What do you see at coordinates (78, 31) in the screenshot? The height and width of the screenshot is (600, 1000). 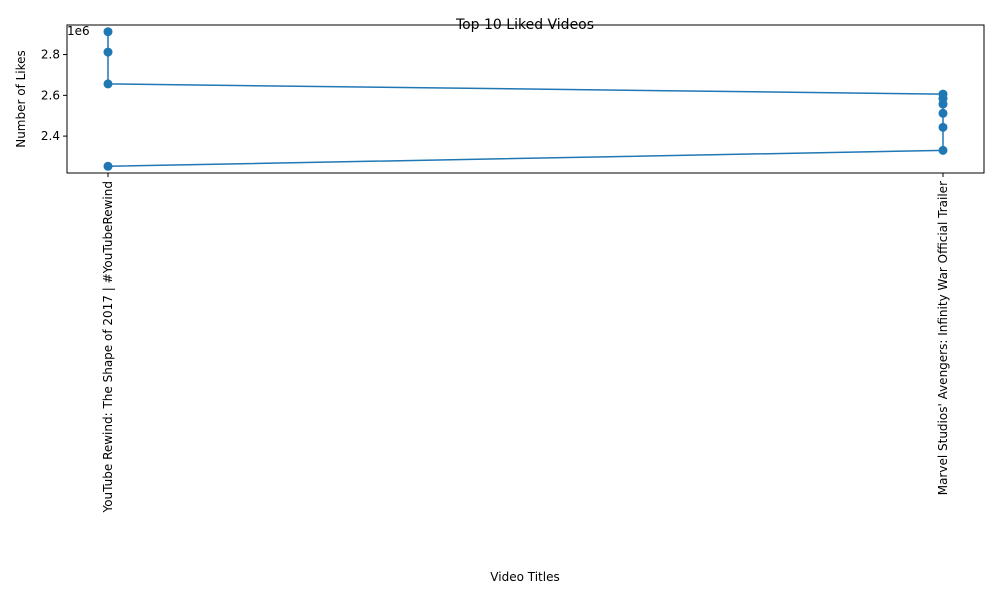 I see `y-offset-label: 1e6` at bounding box center [78, 31].